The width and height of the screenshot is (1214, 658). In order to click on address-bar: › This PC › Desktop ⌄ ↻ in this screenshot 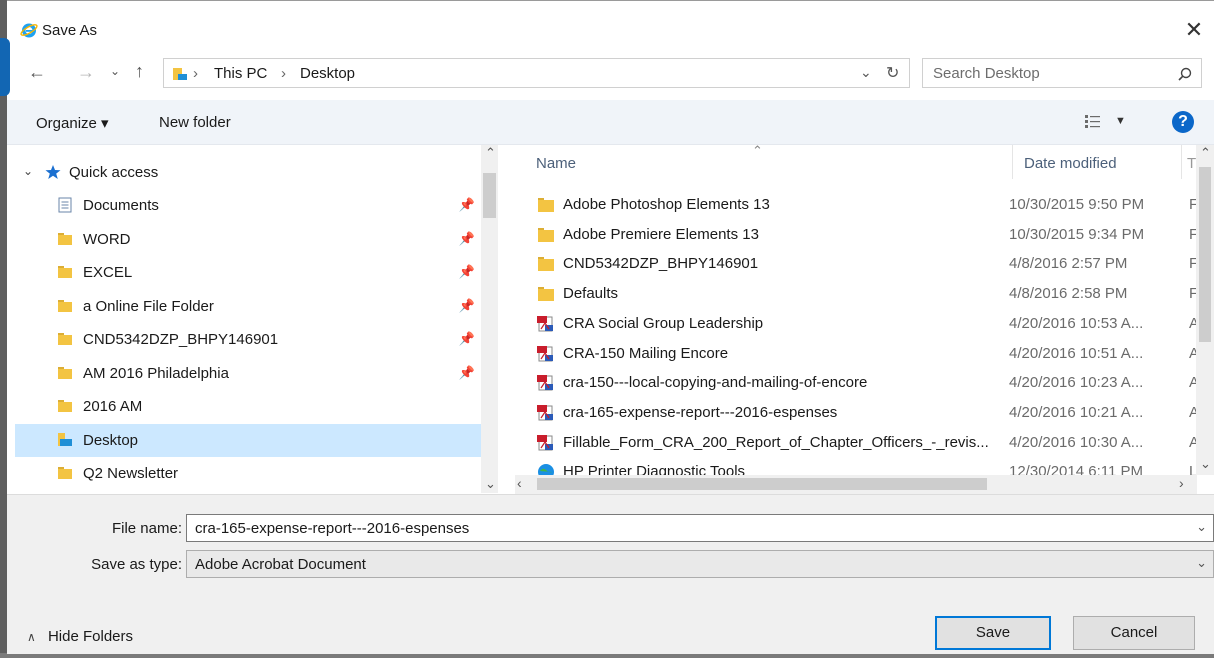, I will do `click(536, 73)`.